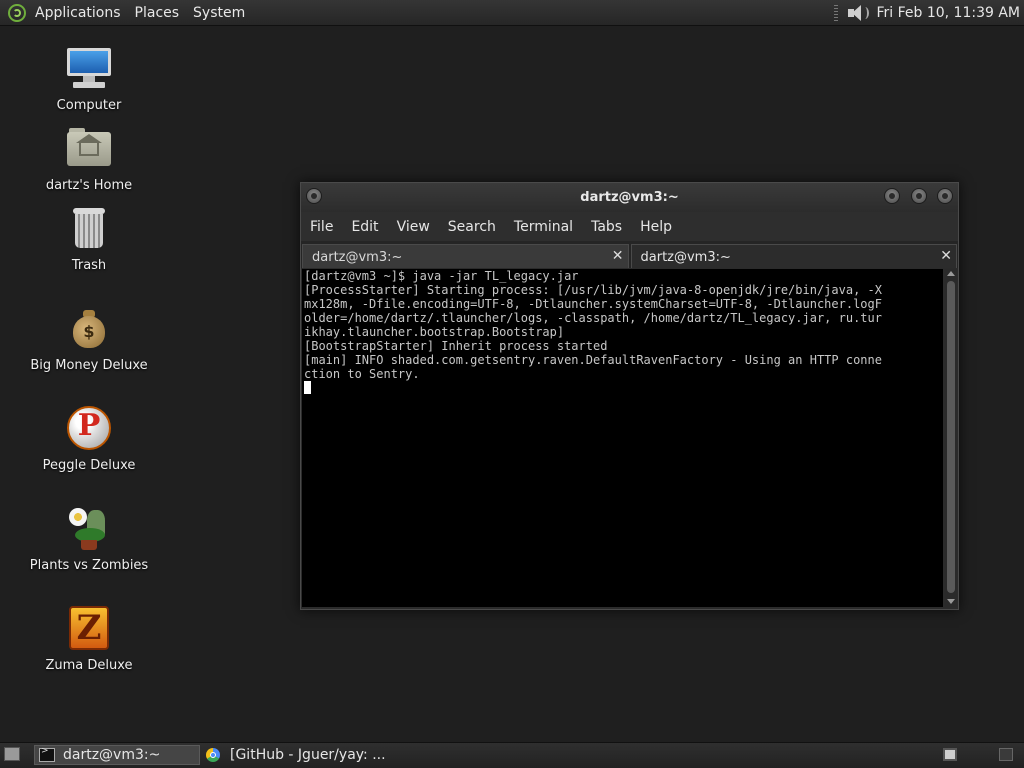 The image size is (1024, 768). What do you see at coordinates (951, 273) in the screenshot?
I see `scroll-up-icon` at bounding box center [951, 273].